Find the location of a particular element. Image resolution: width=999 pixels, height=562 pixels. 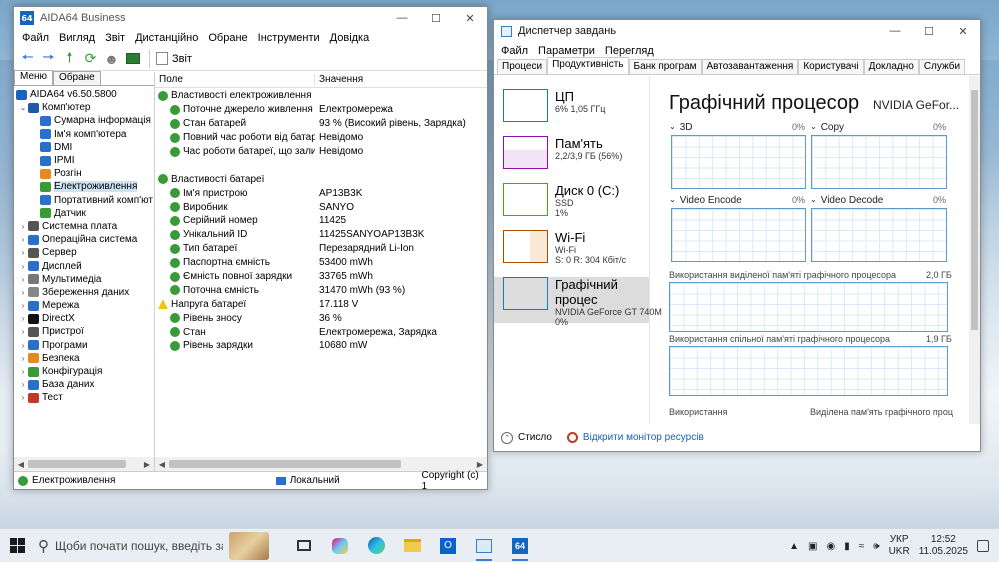

tree-item: › База даних is located at coordinates (84, 384).